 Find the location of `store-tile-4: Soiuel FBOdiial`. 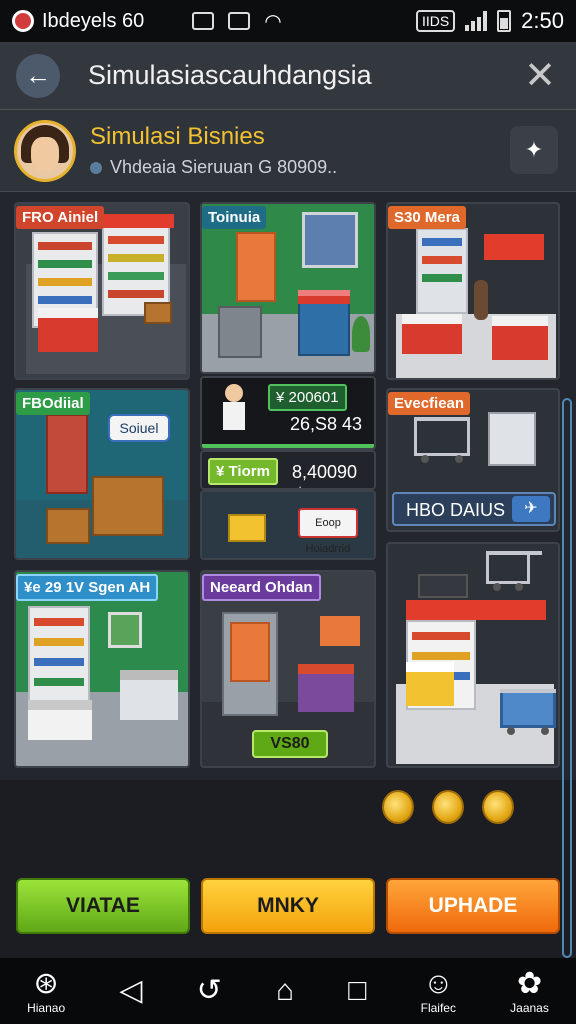

store-tile-4: Soiuel FBOdiial is located at coordinates (102, 474).